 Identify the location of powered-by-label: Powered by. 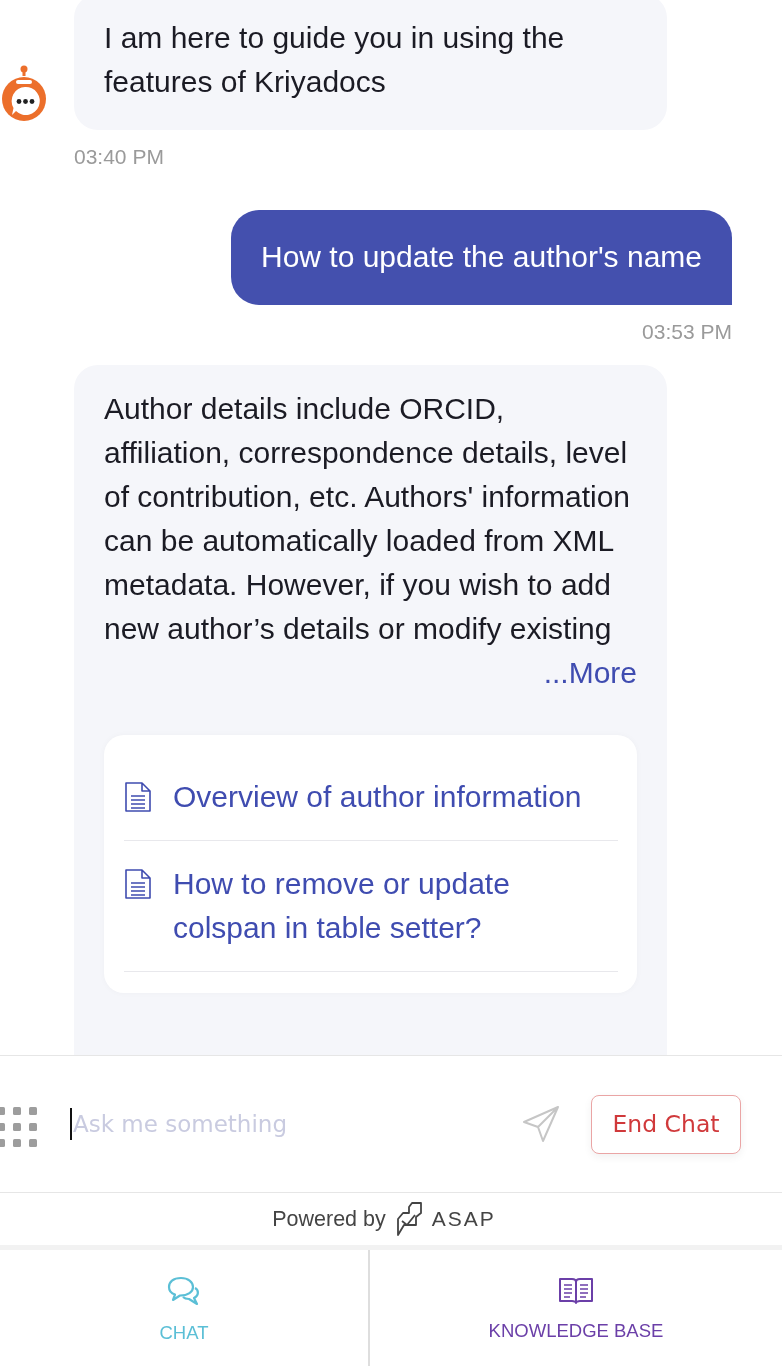
(329, 1219).